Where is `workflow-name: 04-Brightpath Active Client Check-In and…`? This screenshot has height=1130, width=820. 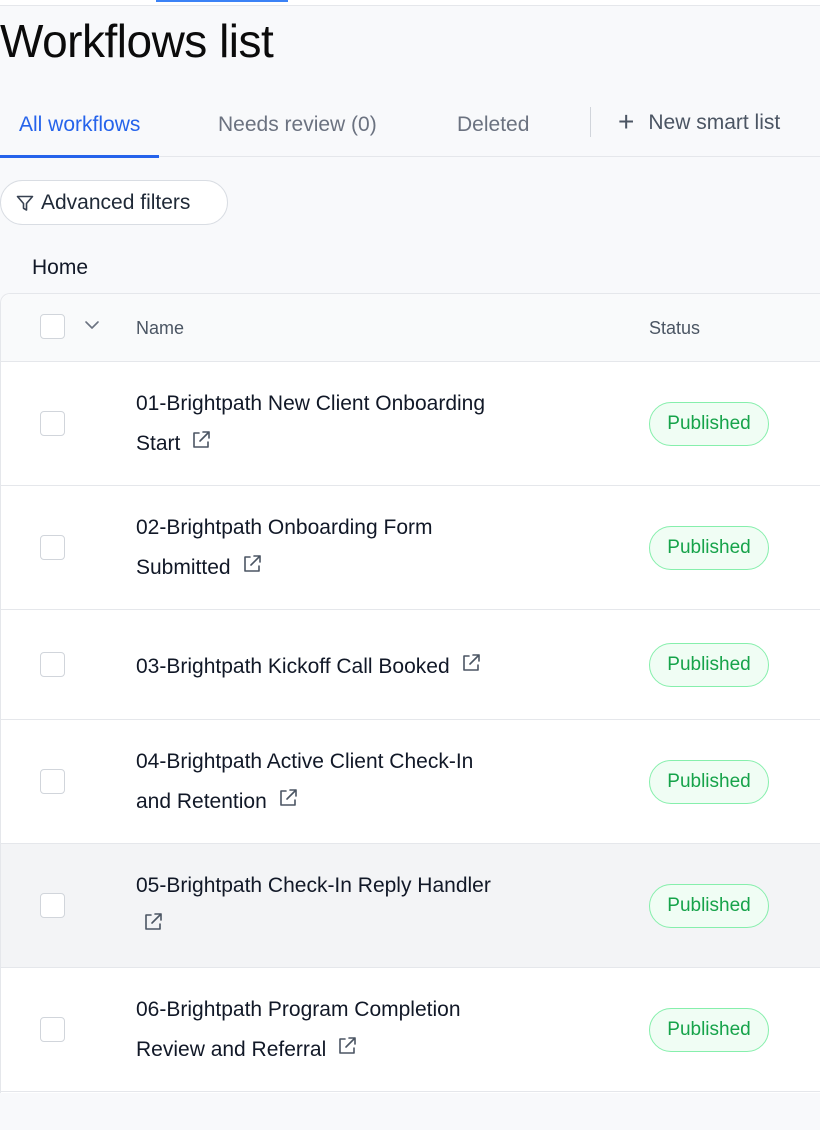 workflow-name: 04-Brightpath Active Client Check-In and… is located at coordinates (351, 782).